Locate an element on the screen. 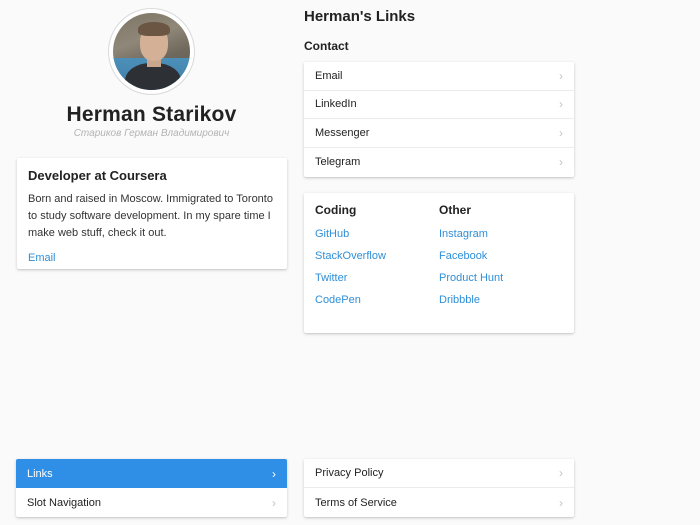  contact-item-label: LinkedIn is located at coordinates (336, 104).